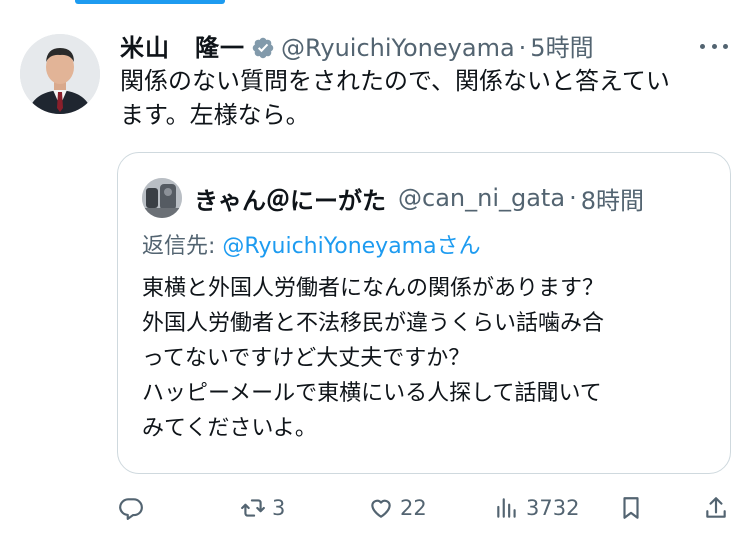  Describe the element at coordinates (373, 288) in the screenshot. I see `quoted-text-line: 東横と外国人労働者になんの関係があります？` at that location.